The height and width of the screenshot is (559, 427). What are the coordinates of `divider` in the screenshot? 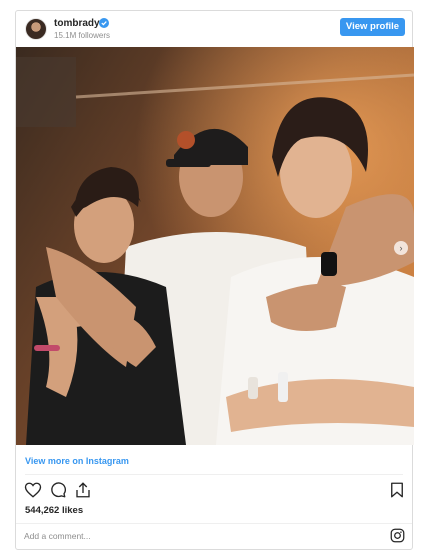 It's located at (214, 474).